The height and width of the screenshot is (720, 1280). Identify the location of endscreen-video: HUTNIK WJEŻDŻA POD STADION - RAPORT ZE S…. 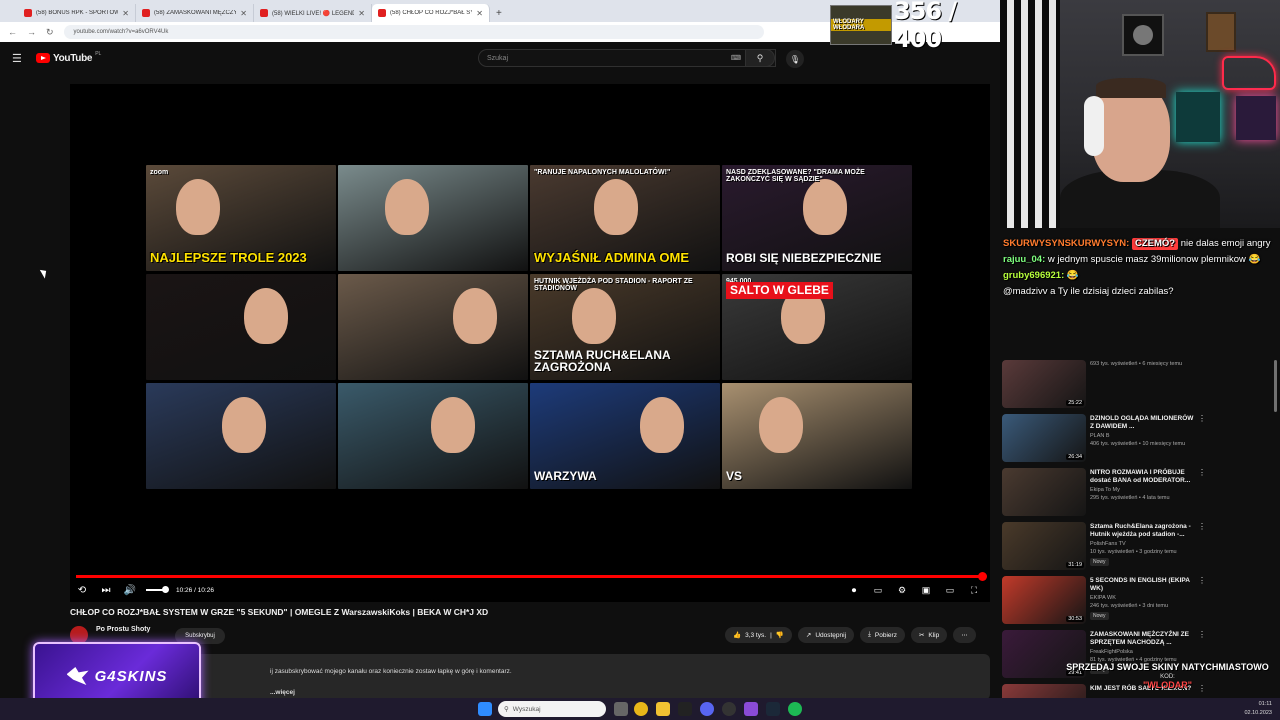
(625, 327).